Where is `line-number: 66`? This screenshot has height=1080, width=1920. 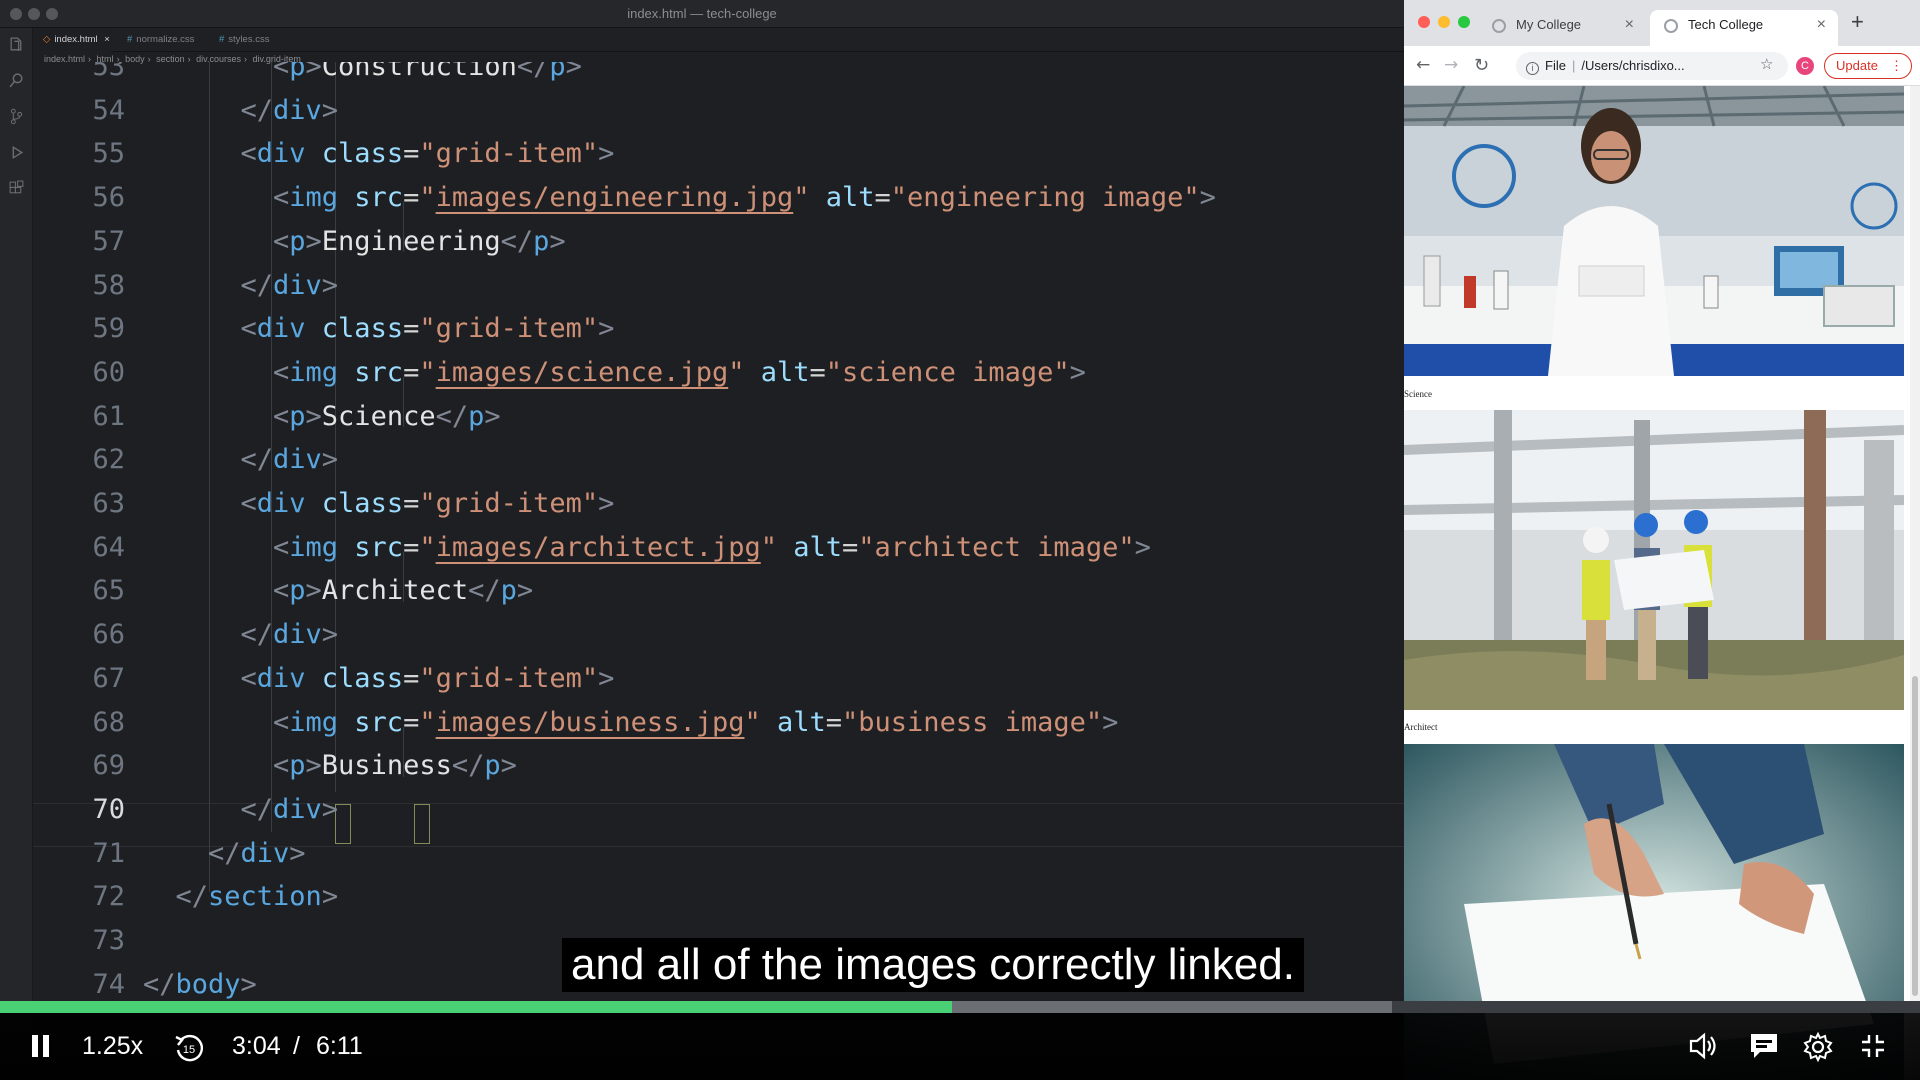 line-number: 66 is located at coordinates (108, 635).